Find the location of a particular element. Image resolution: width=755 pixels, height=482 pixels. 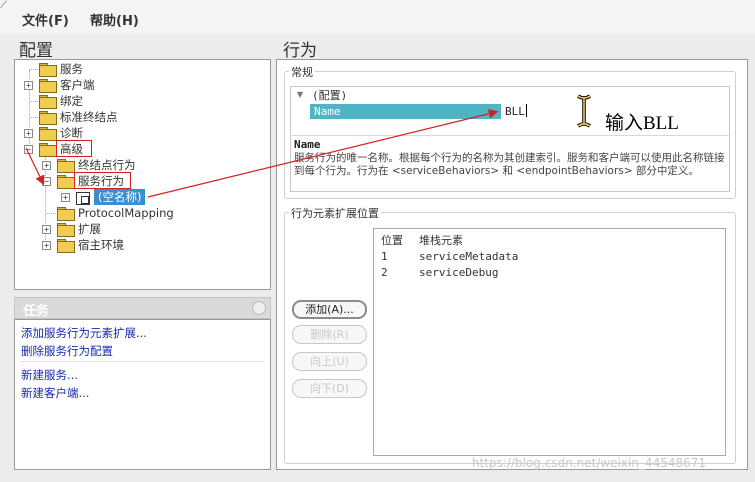

tree-item-standard-endpoints: 标准终结点 is located at coordinates (89, 117).